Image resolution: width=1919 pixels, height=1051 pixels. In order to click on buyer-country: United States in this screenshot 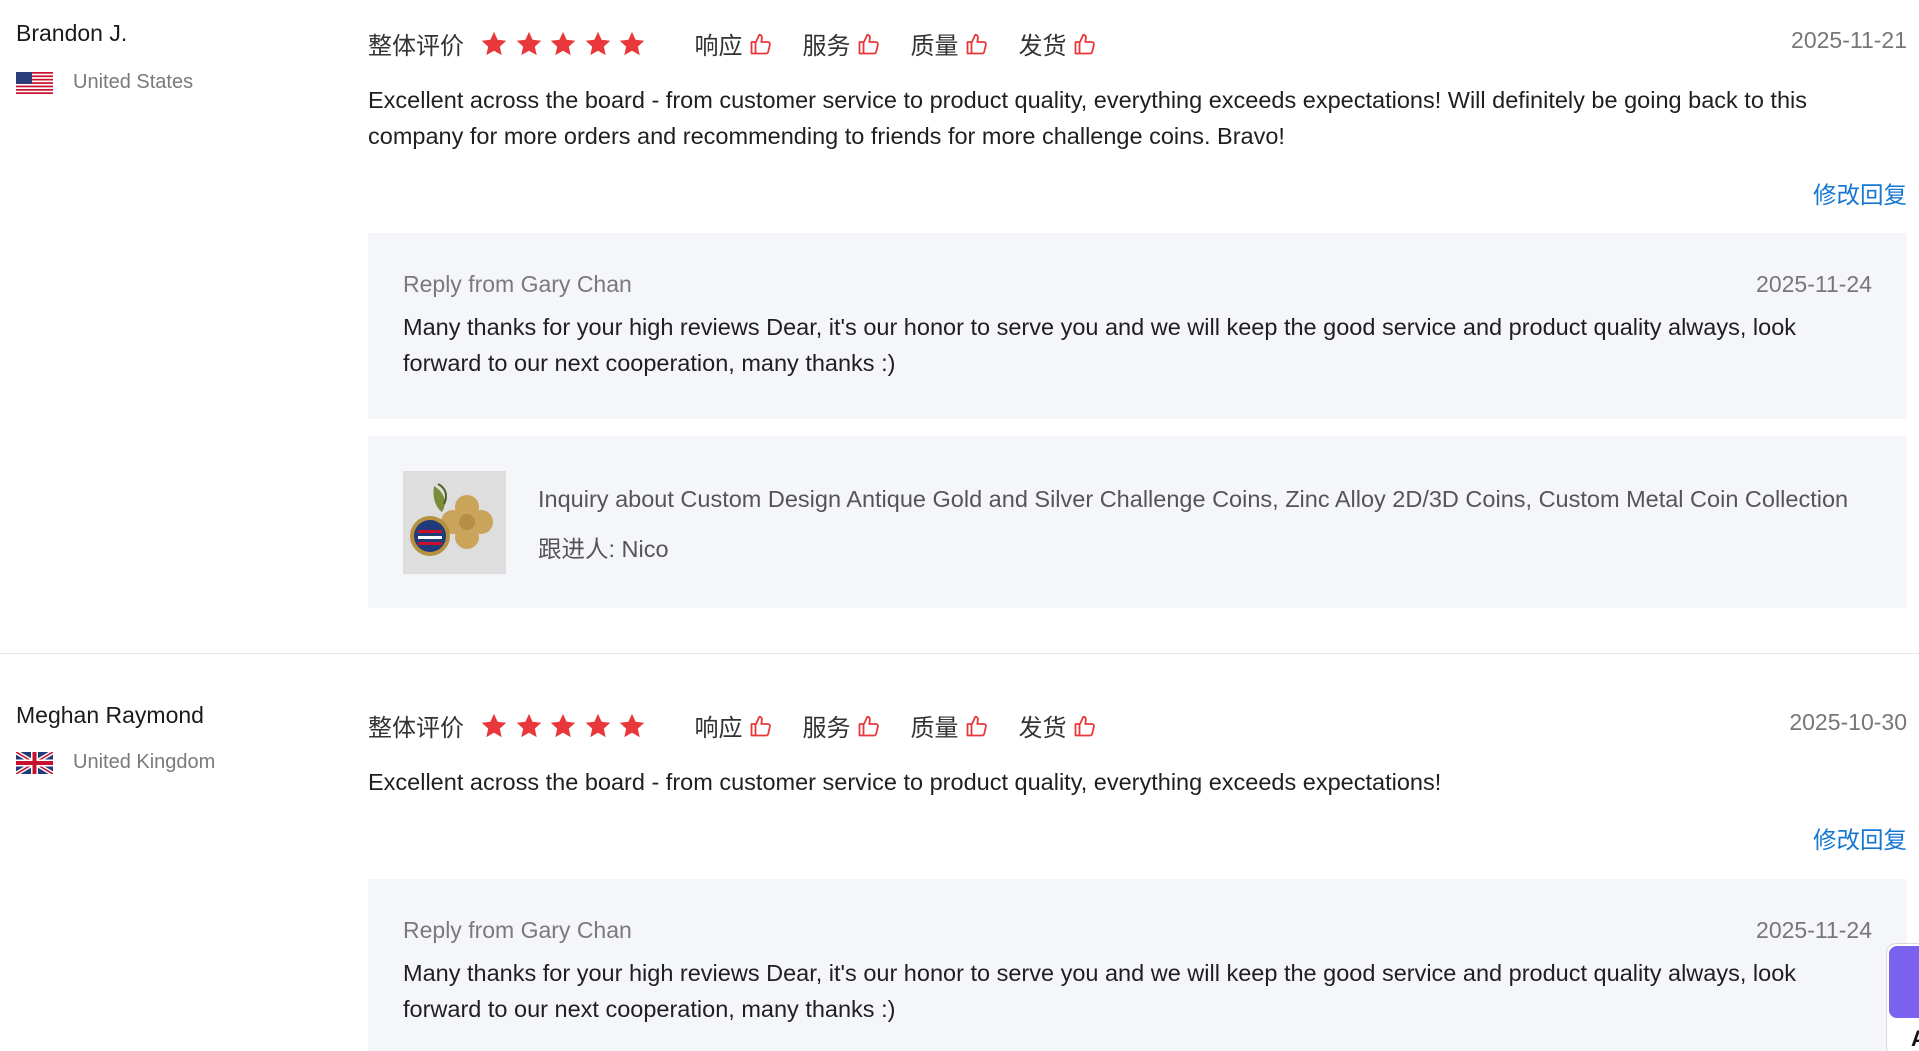, I will do `click(104, 82)`.